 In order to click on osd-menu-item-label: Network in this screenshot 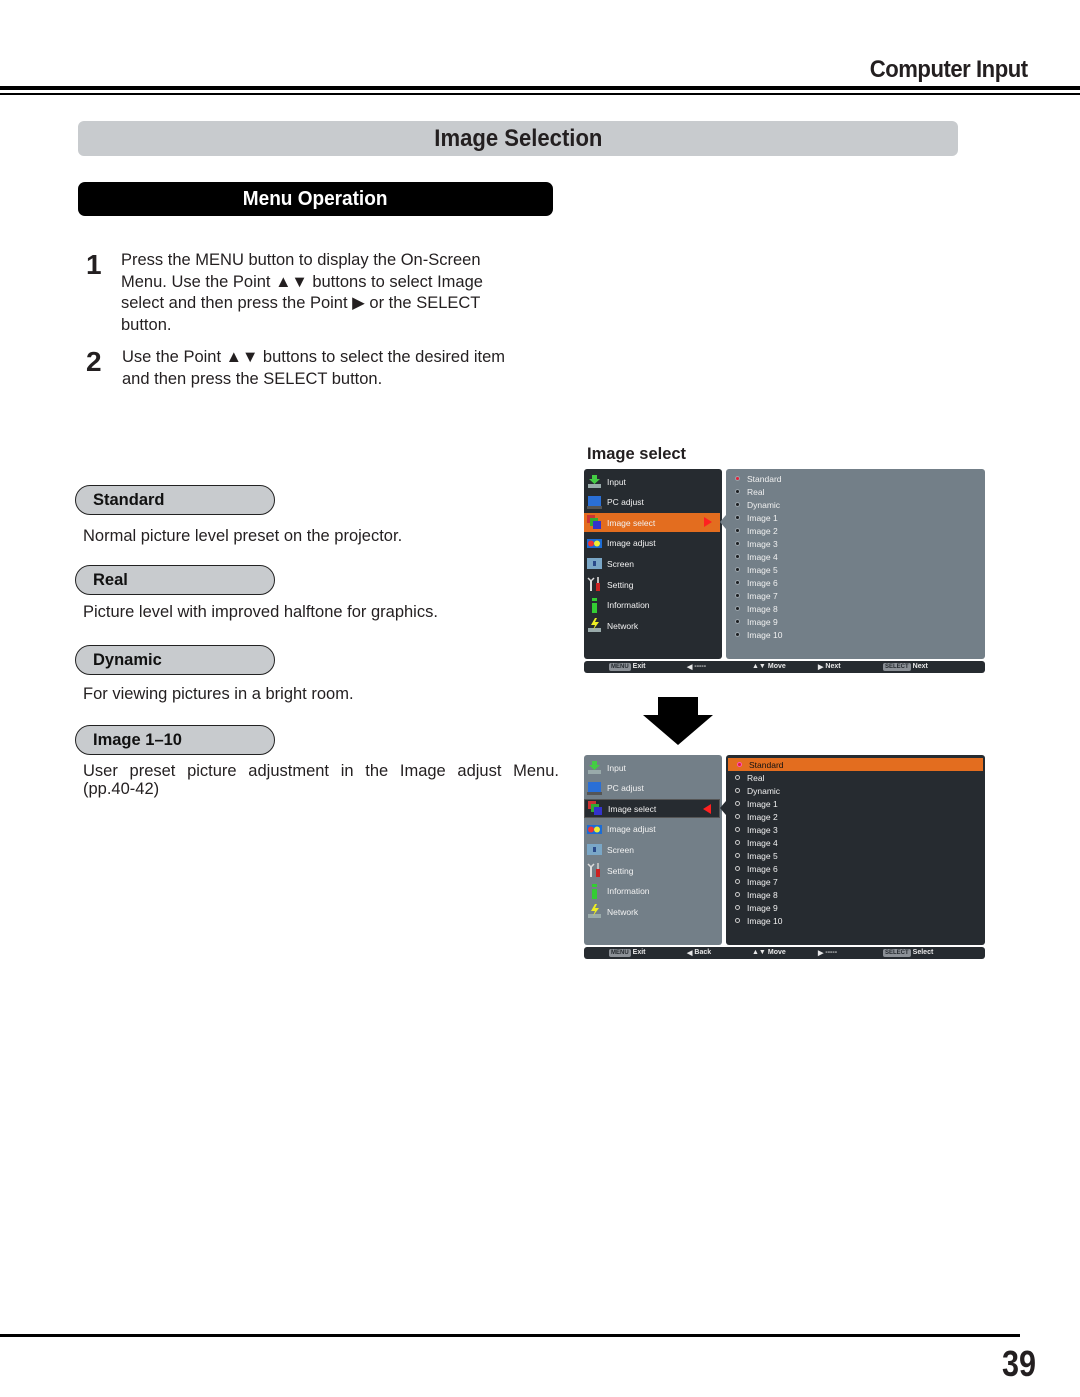, I will do `click(623, 911)`.